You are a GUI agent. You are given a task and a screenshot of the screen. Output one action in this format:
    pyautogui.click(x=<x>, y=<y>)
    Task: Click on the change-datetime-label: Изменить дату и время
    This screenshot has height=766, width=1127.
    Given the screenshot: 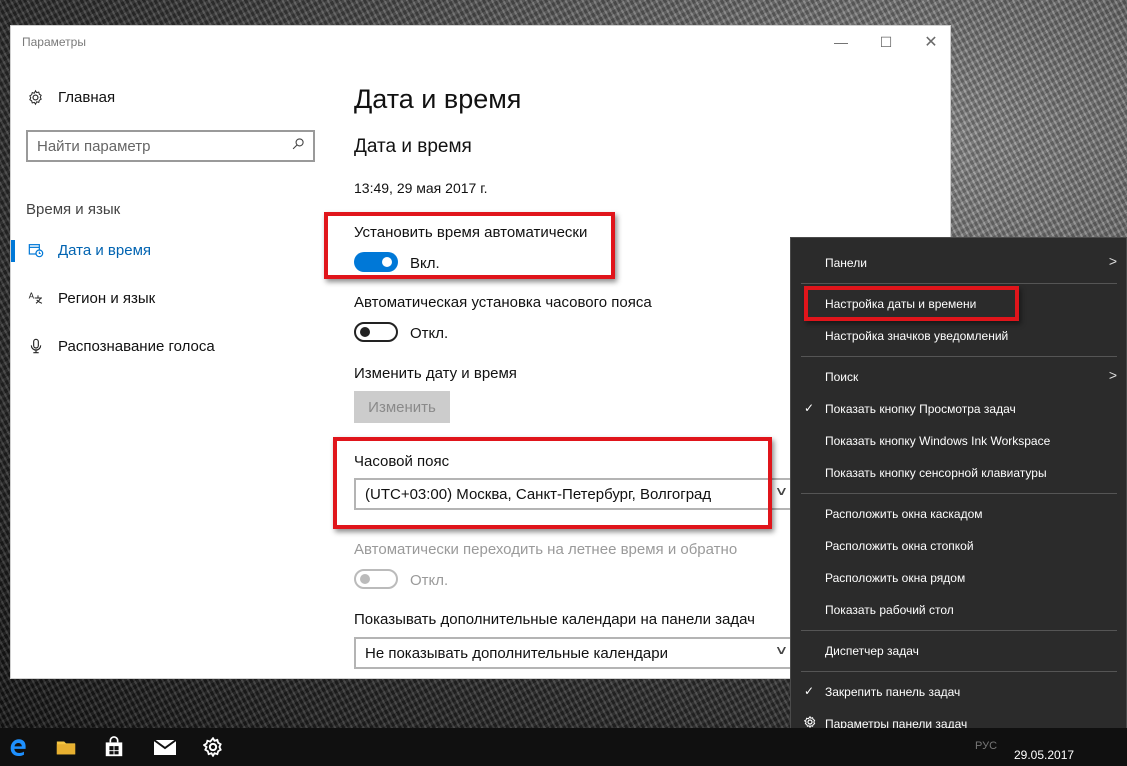 What is the action you would take?
    pyautogui.click(x=435, y=373)
    